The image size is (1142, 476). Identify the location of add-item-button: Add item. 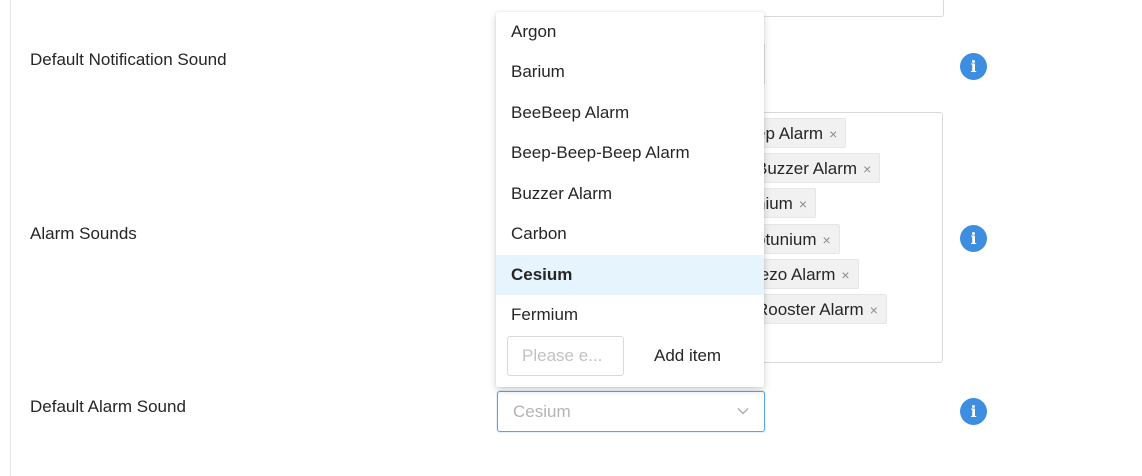
(687, 356).